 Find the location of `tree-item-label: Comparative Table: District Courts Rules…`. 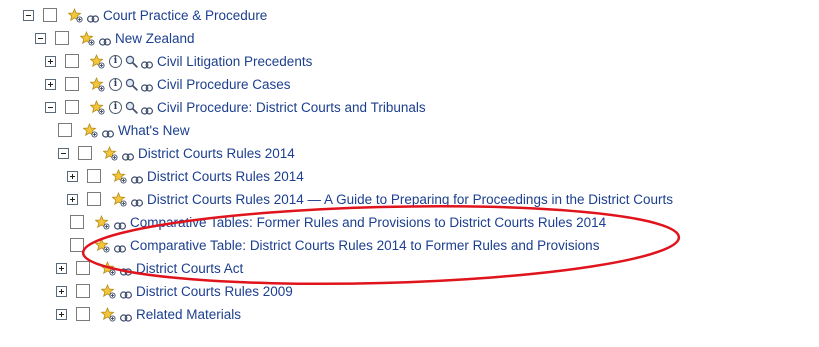

tree-item-label: Comparative Table: District Courts Rules… is located at coordinates (364, 245).